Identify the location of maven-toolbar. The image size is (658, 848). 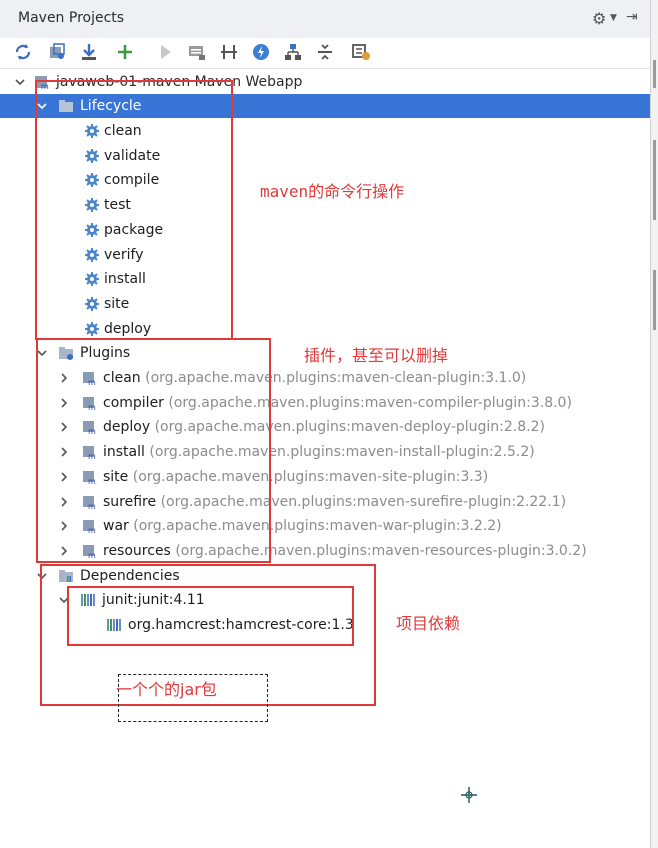
(325, 53).